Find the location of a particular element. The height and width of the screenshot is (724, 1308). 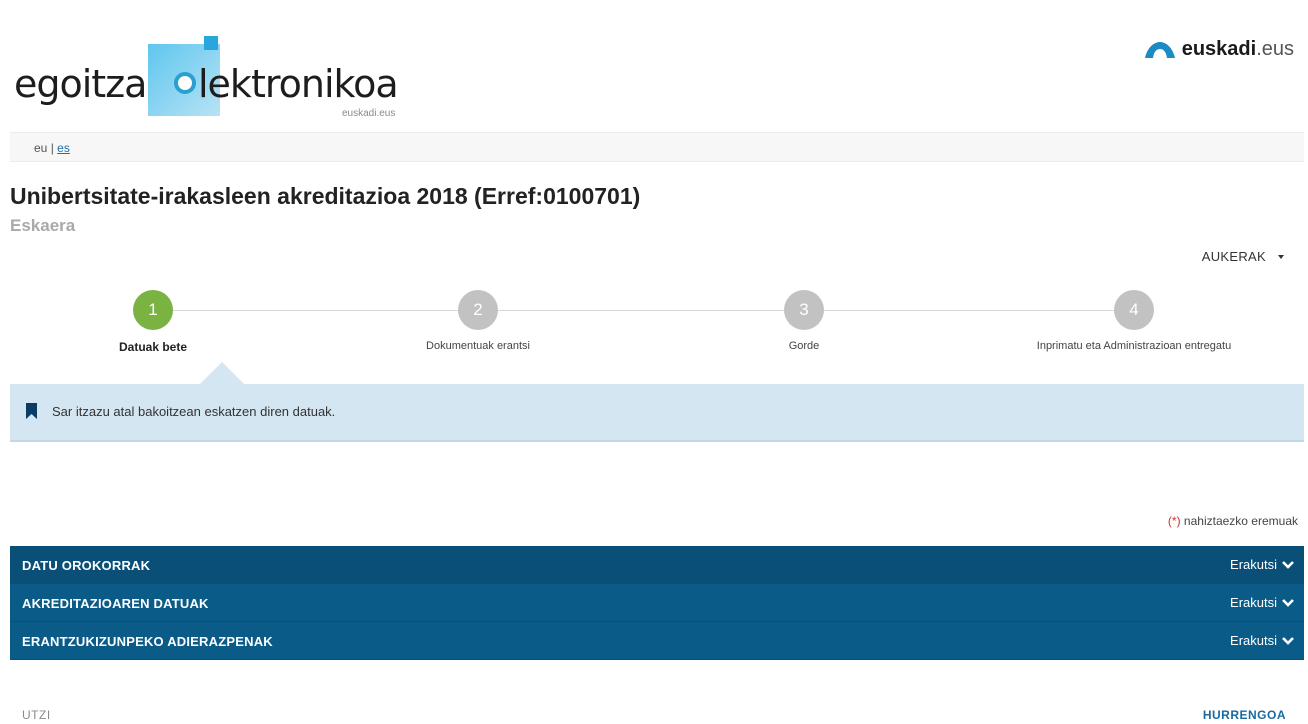

next-button: HURRENGOA is located at coordinates (1244, 715).